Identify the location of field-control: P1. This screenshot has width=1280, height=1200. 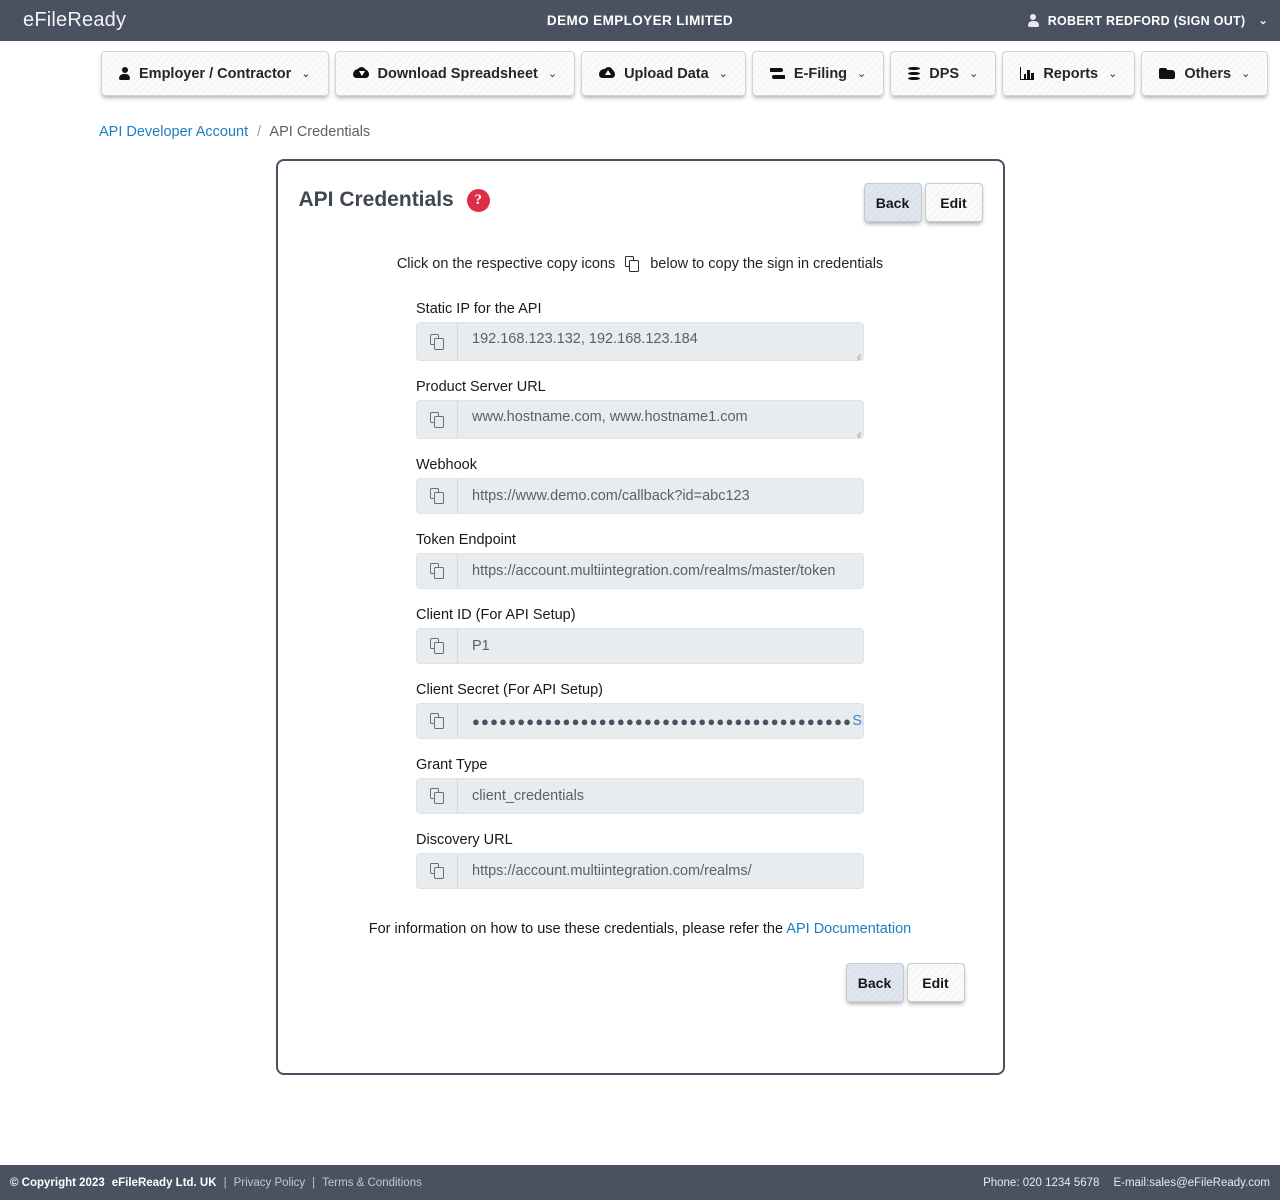
(640, 646).